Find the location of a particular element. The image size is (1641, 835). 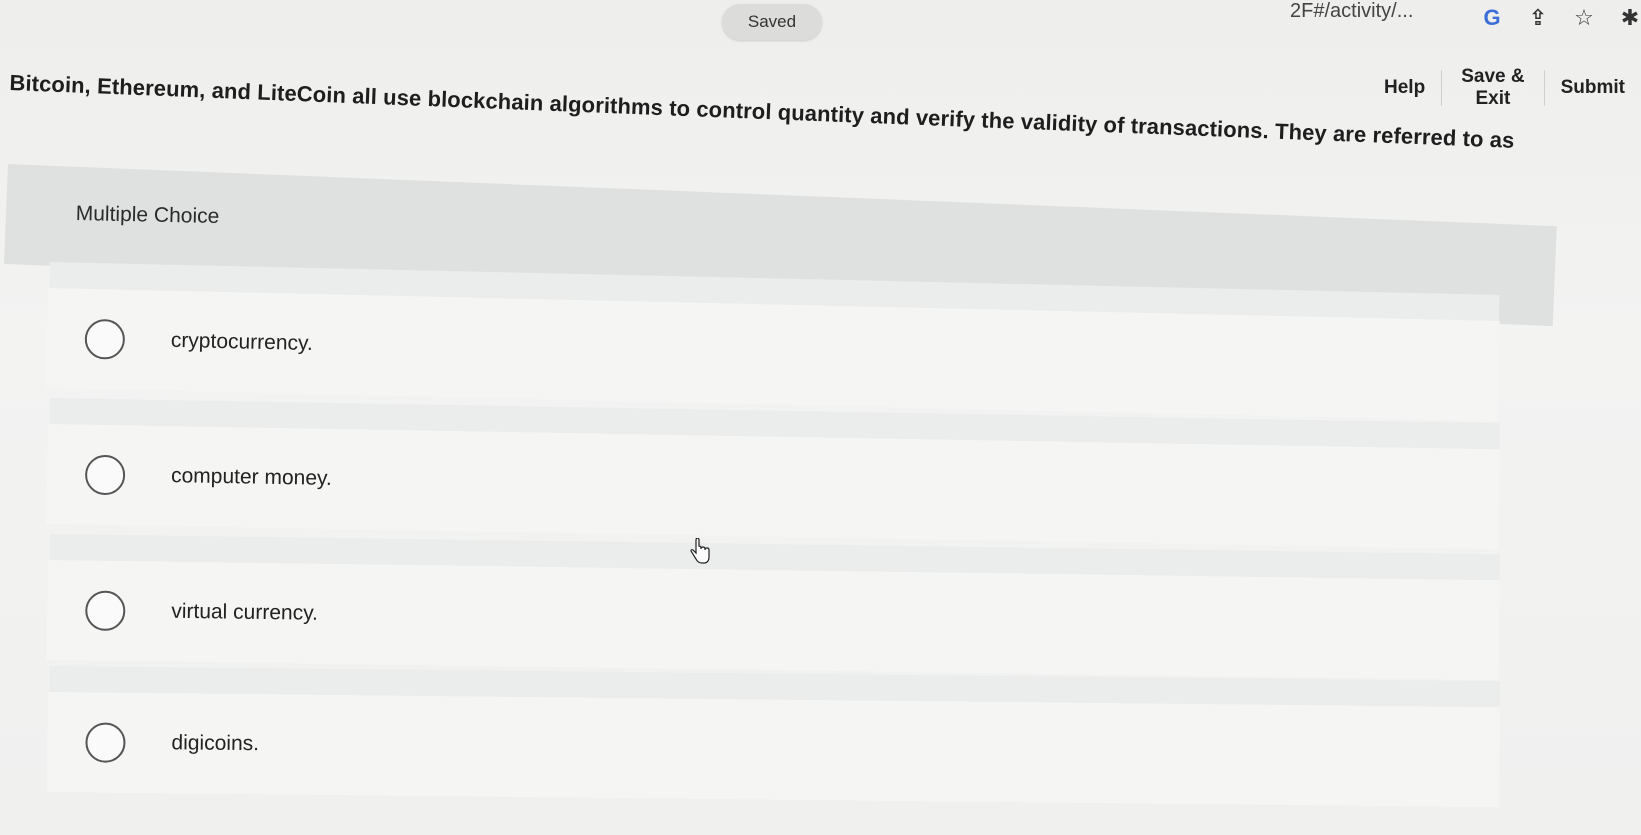

choice-label: virtual currency. is located at coordinates (245, 612).